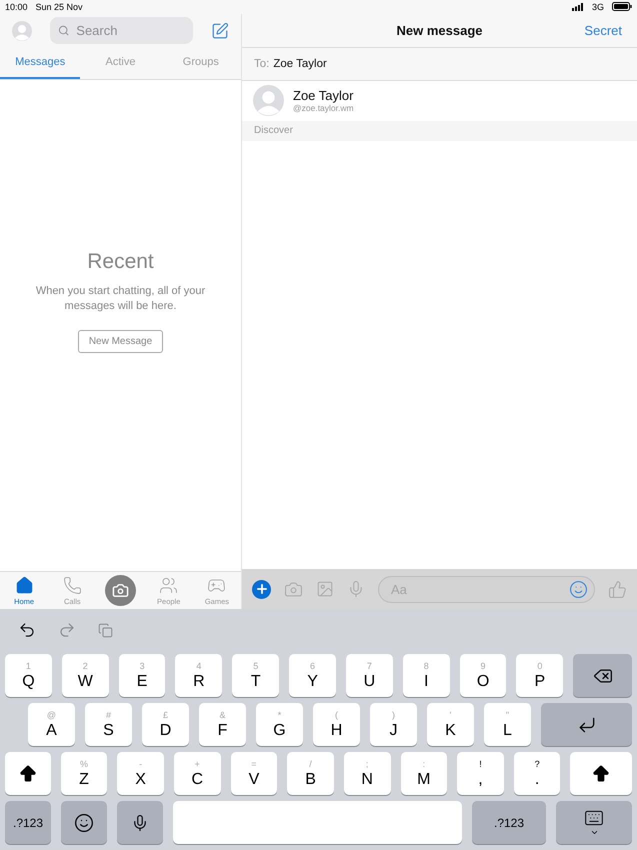 The height and width of the screenshot is (850, 637). I want to click on letter-key: ) J, so click(393, 724).